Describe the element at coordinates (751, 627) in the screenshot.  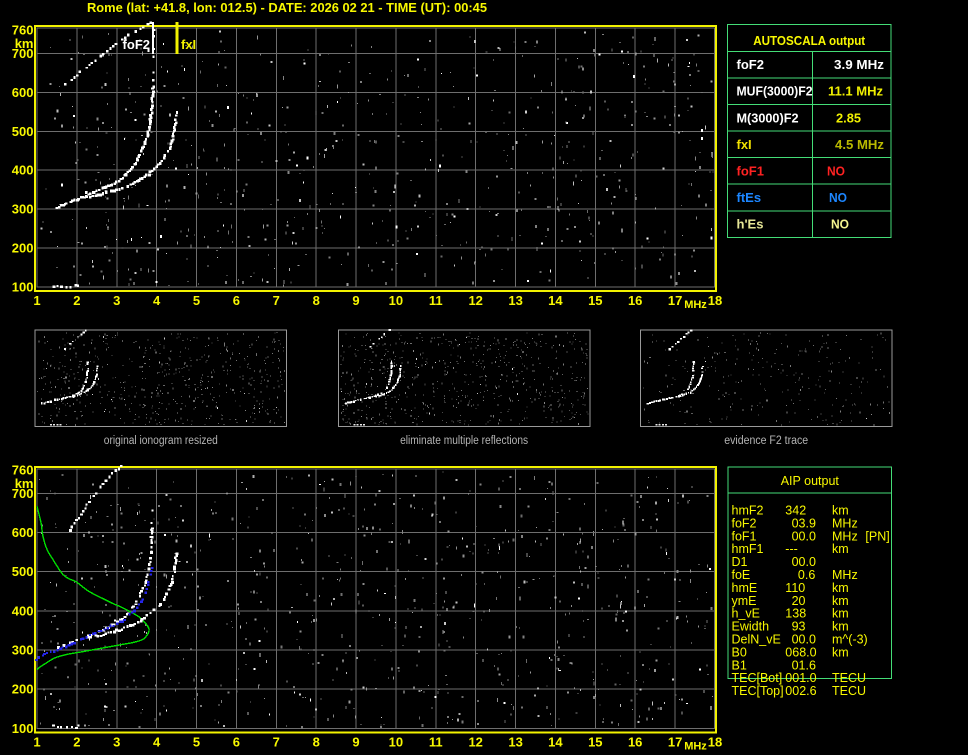
I see `svg-text: Ewidth` at that location.